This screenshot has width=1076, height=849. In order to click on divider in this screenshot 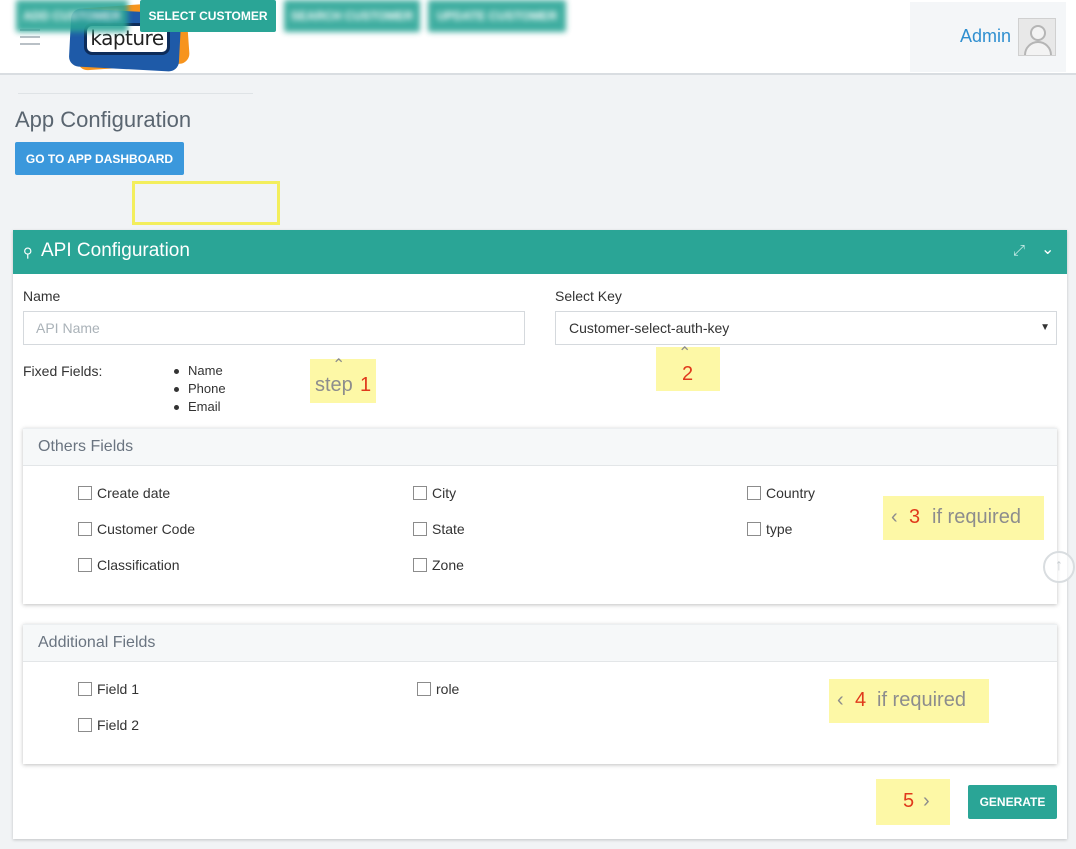, I will do `click(135, 93)`.